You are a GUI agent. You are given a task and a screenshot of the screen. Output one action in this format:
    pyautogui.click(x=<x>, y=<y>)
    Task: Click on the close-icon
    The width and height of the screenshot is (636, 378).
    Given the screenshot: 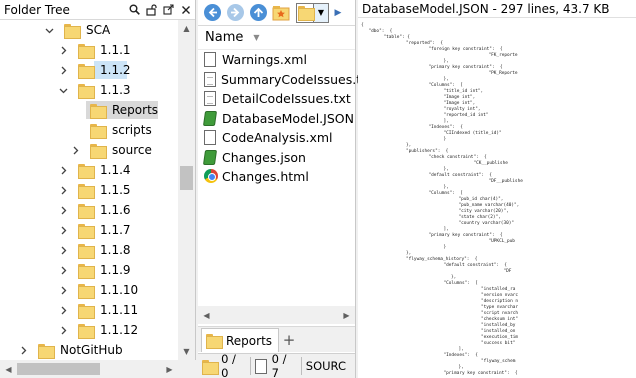 What is the action you would take?
    pyautogui.click(x=185, y=9)
    